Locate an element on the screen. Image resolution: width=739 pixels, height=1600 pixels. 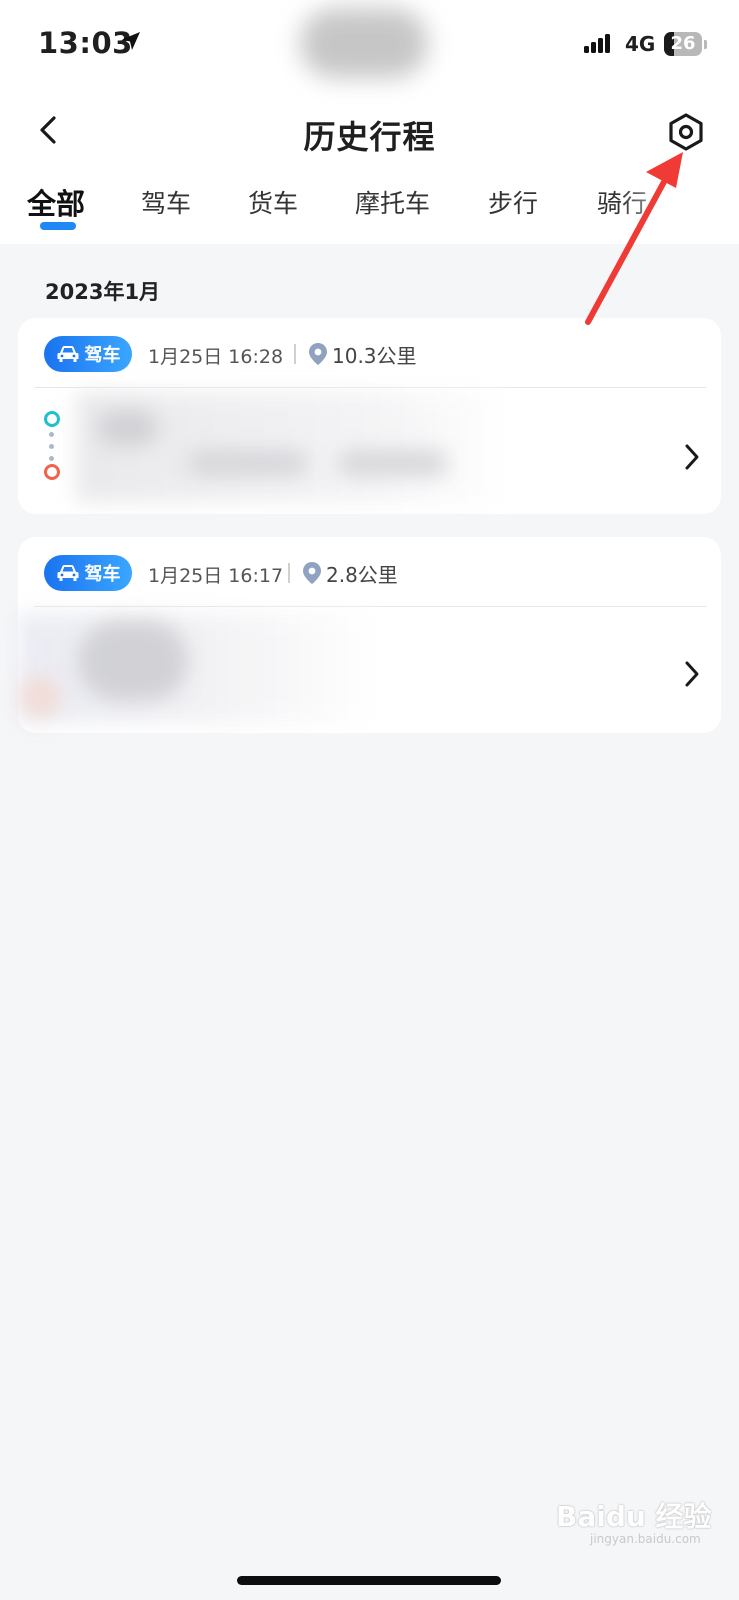
nav-bar: 历史行程 is located at coordinates (369, 132).